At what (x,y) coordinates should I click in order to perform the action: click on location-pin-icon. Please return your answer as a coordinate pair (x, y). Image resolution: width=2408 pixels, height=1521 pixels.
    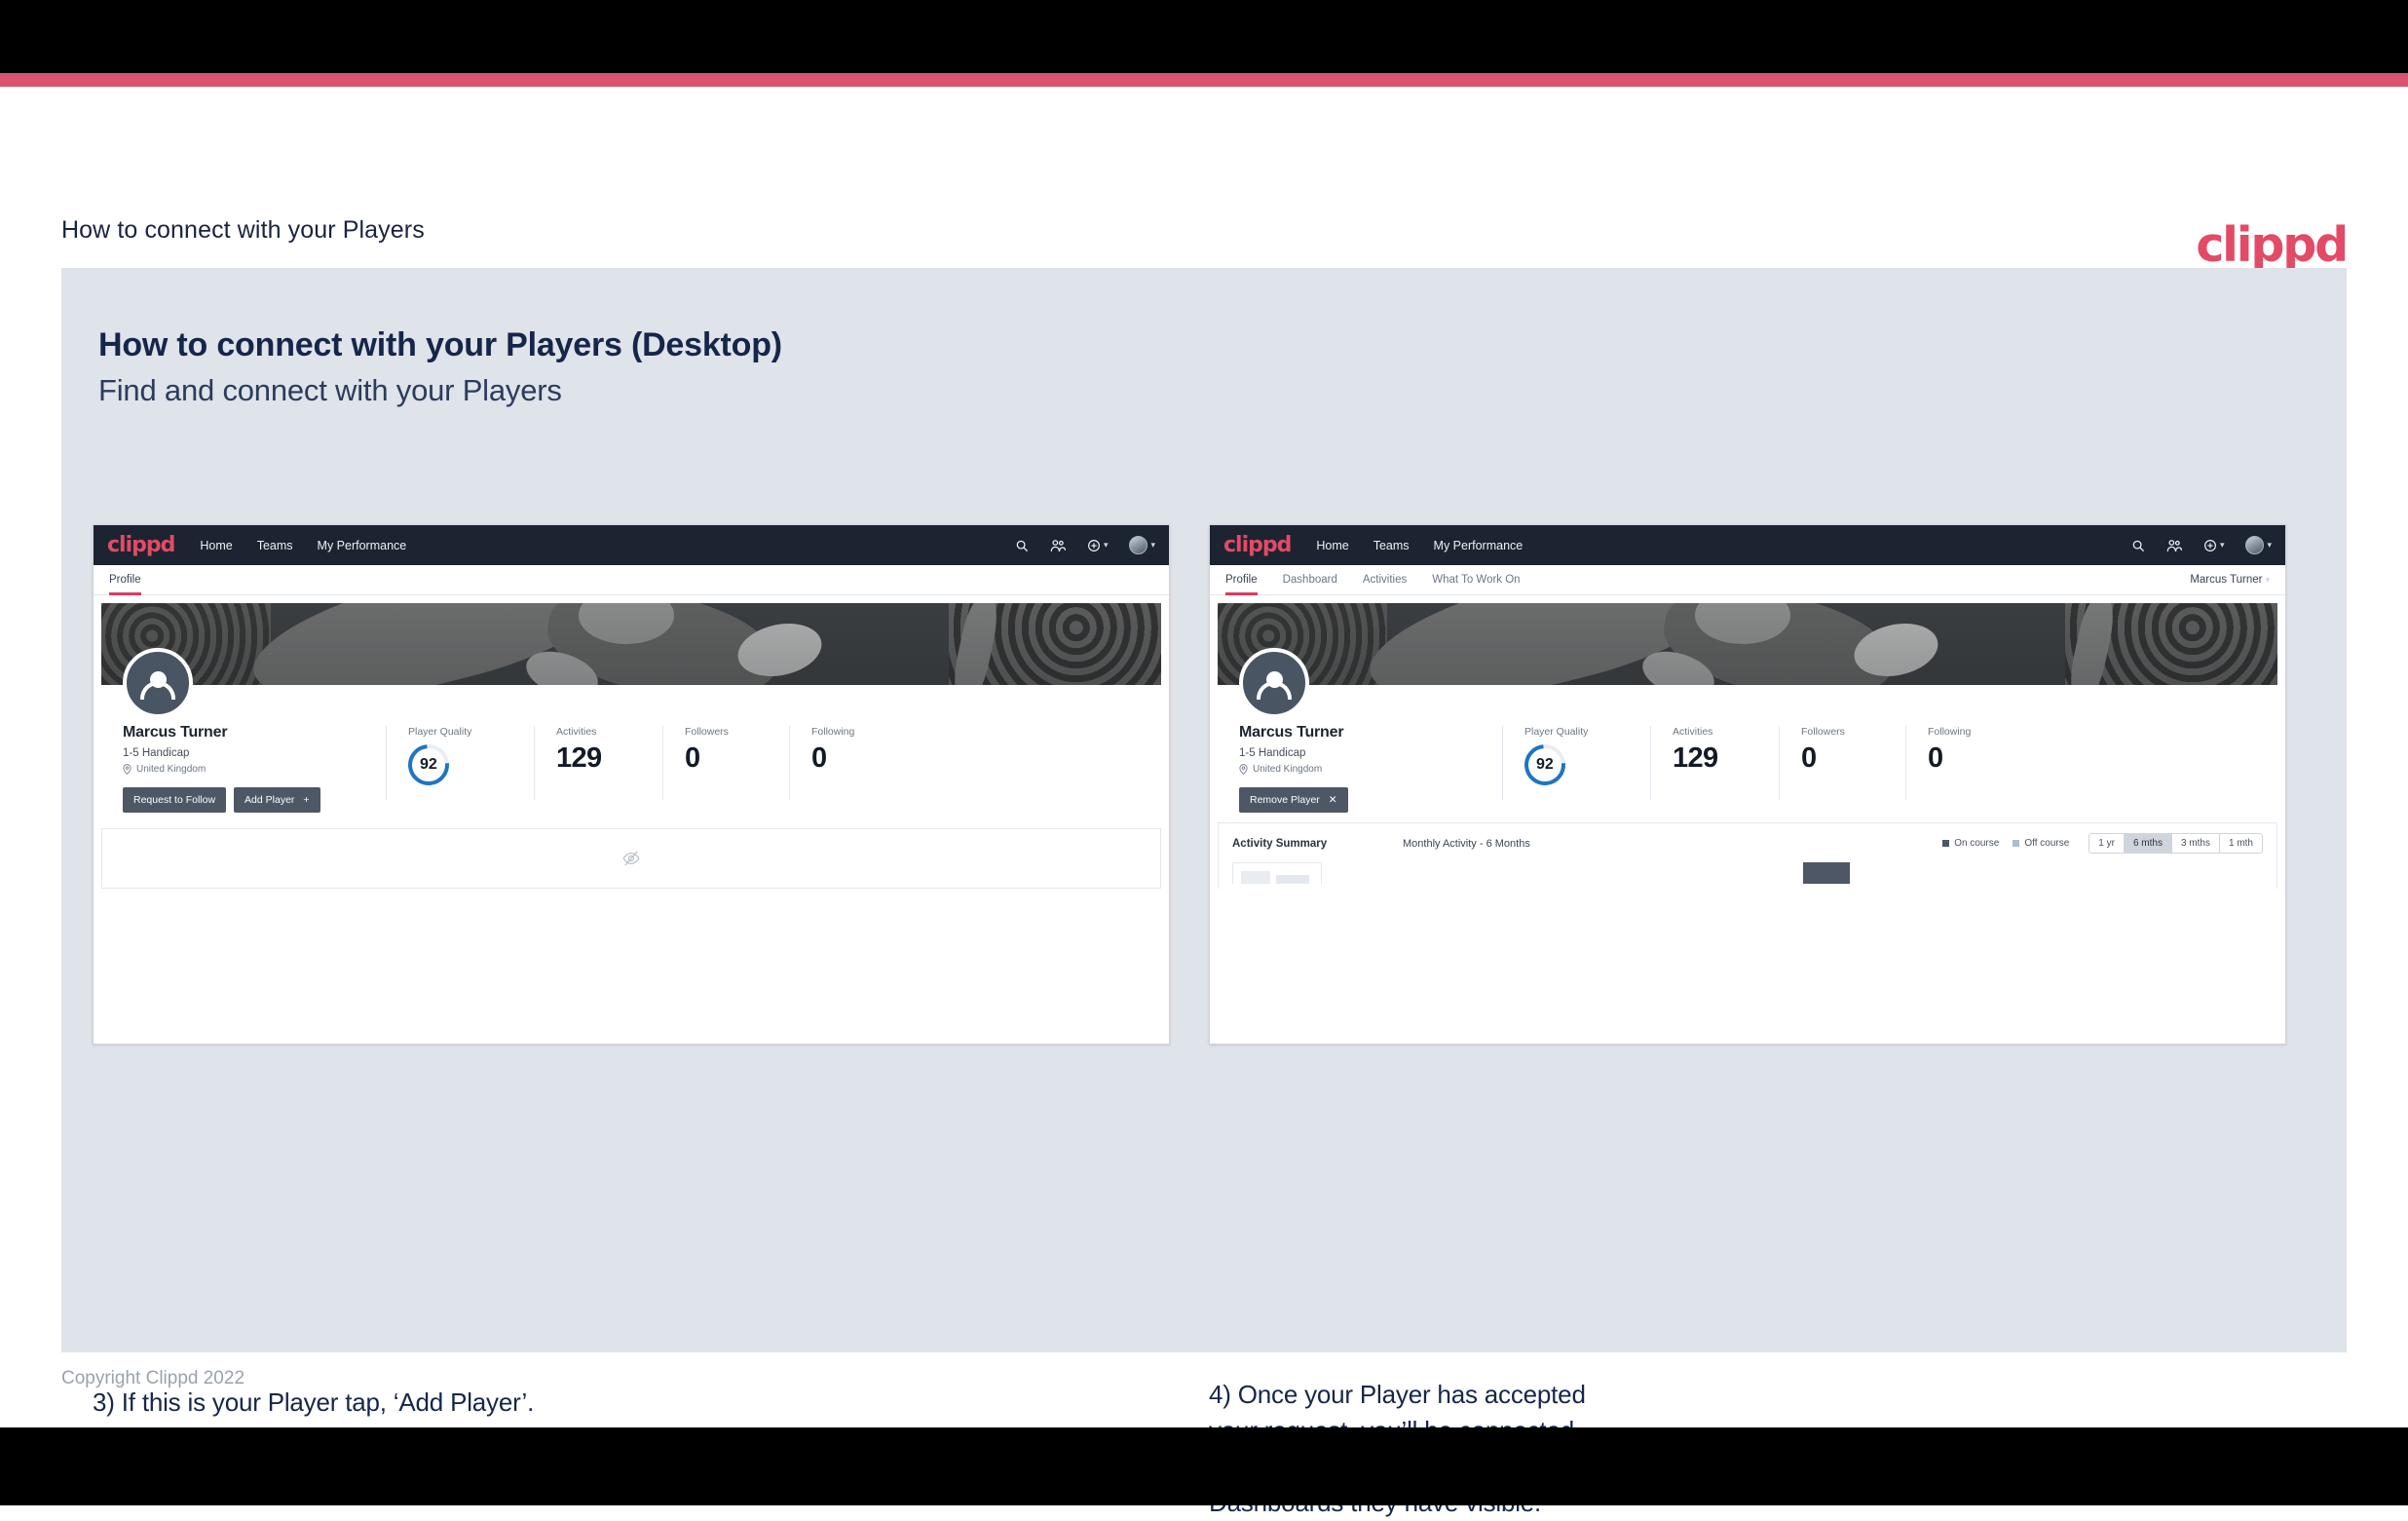
    Looking at the image, I should click on (127, 769).